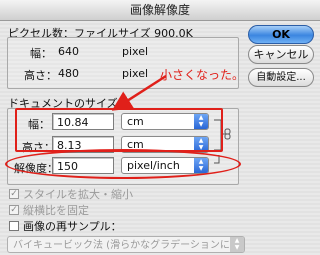 This screenshot has width=320, height=255. What do you see at coordinates (68, 73) in the screenshot?
I see `pixel-height-value: 480` at bounding box center [68, 73].